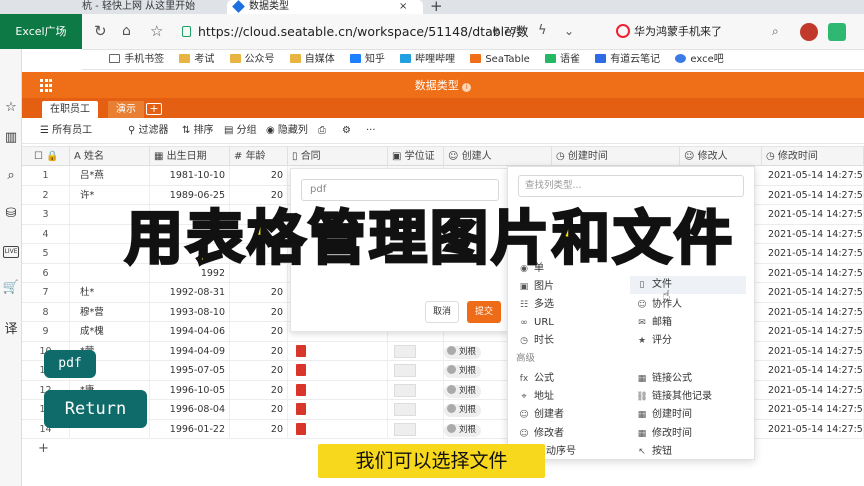 This screenshot has height=486, width=864. Describe the element at coordinates (66, 131) in the screenshot. I see `view-selector: ☰ 所有员工` at that location.